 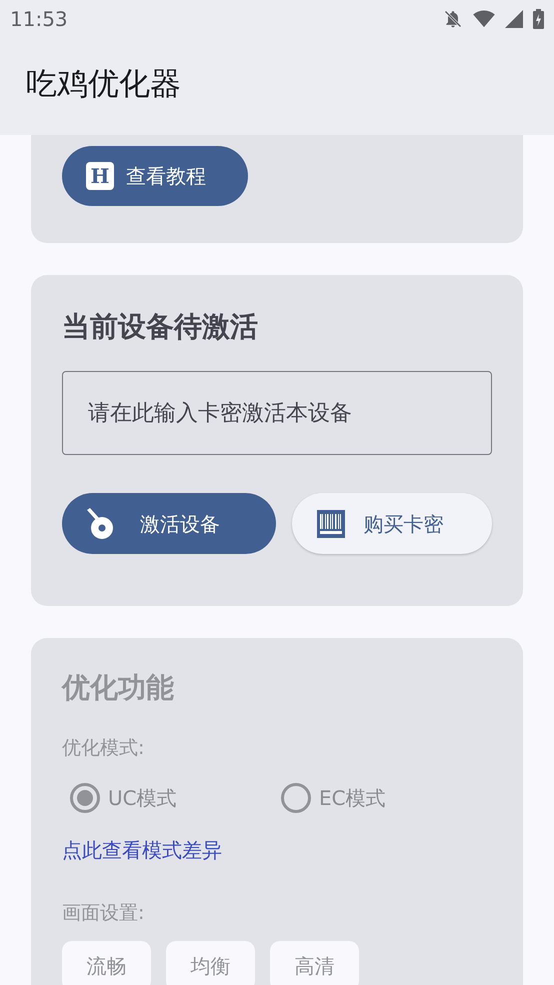 What do you see at coordinates (514, 19) in the screenshot?
I see `signal-icon` at bounding box center [514, 19].